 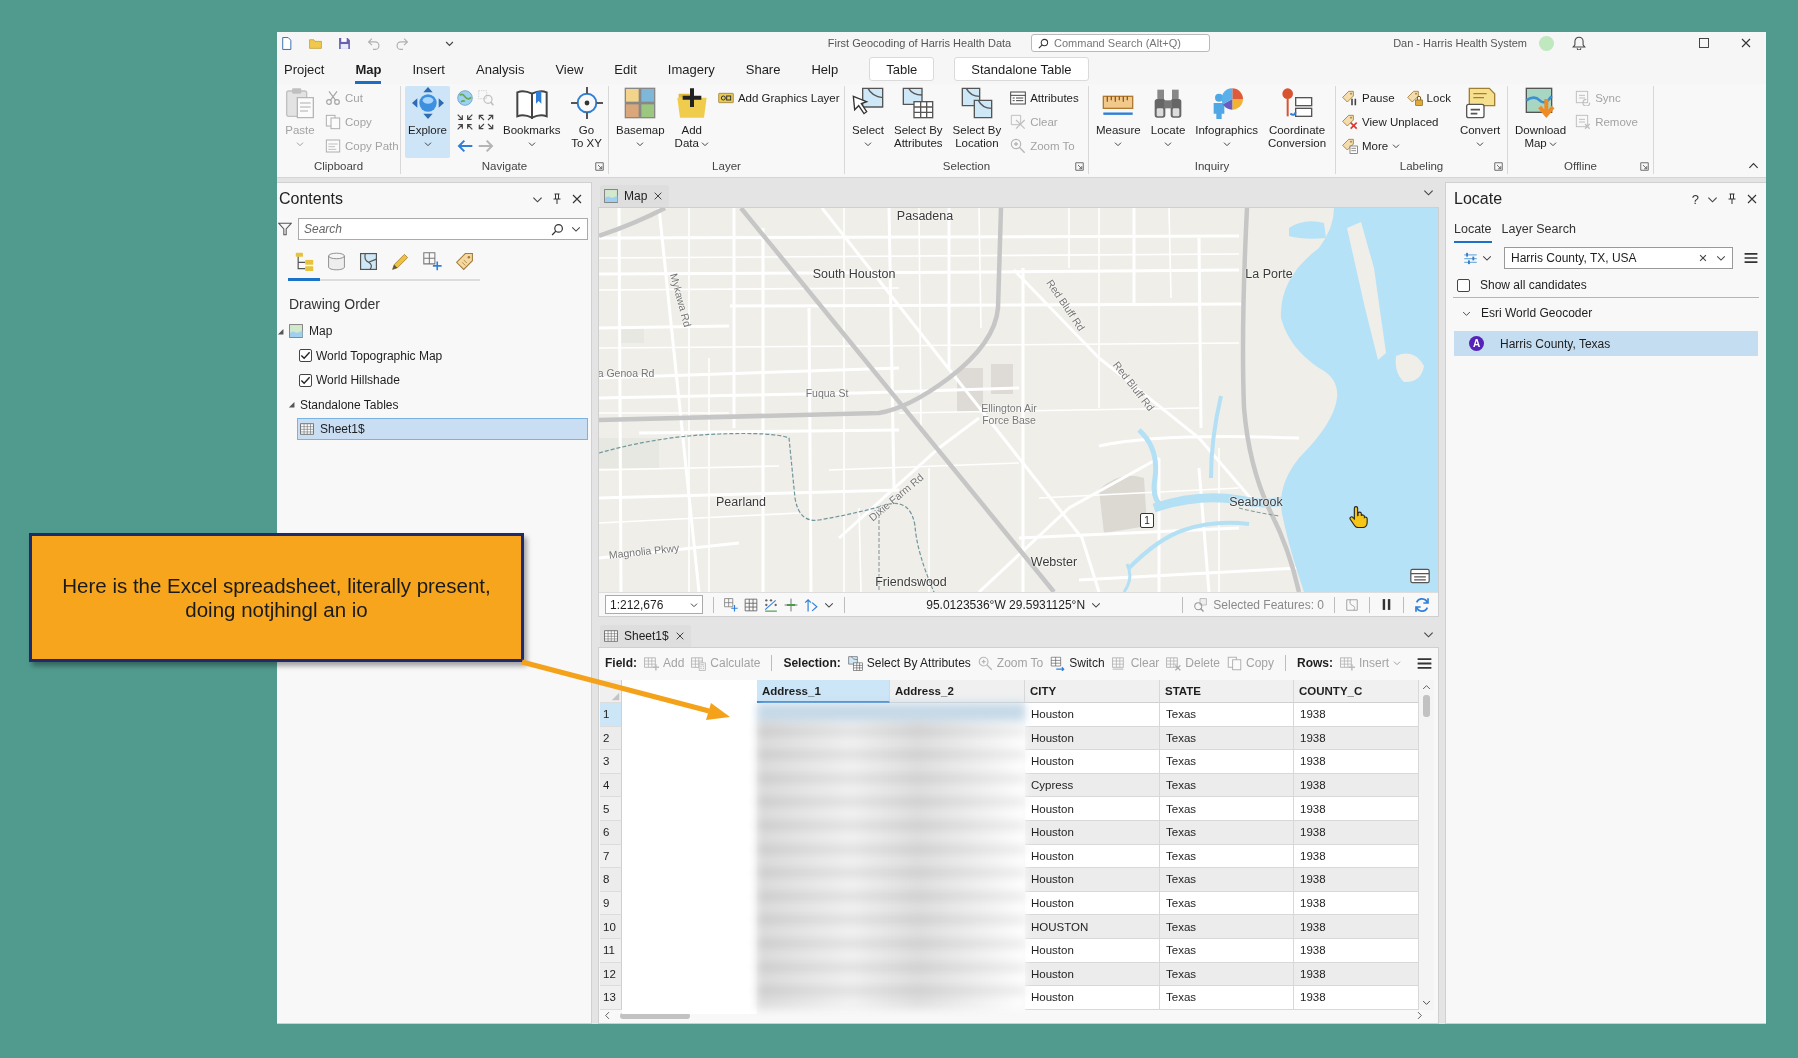 I want to click on ribbon-tab: Insert, so click(x=428, y=69).